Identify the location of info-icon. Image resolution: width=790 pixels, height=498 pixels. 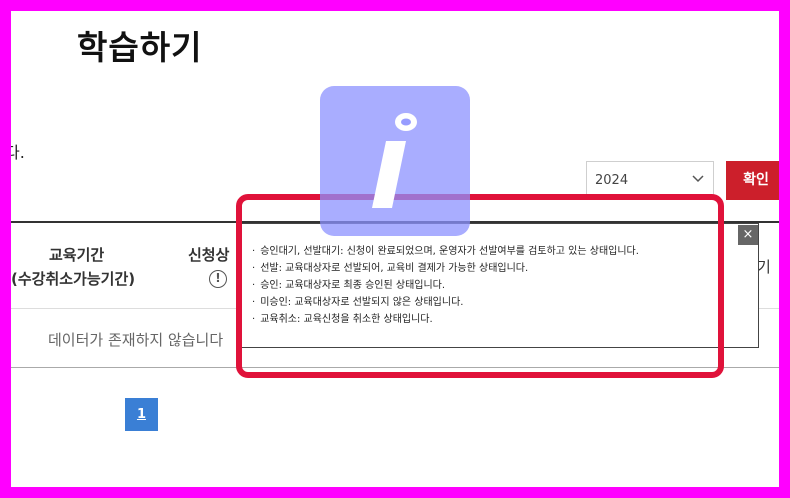
(395, 161).